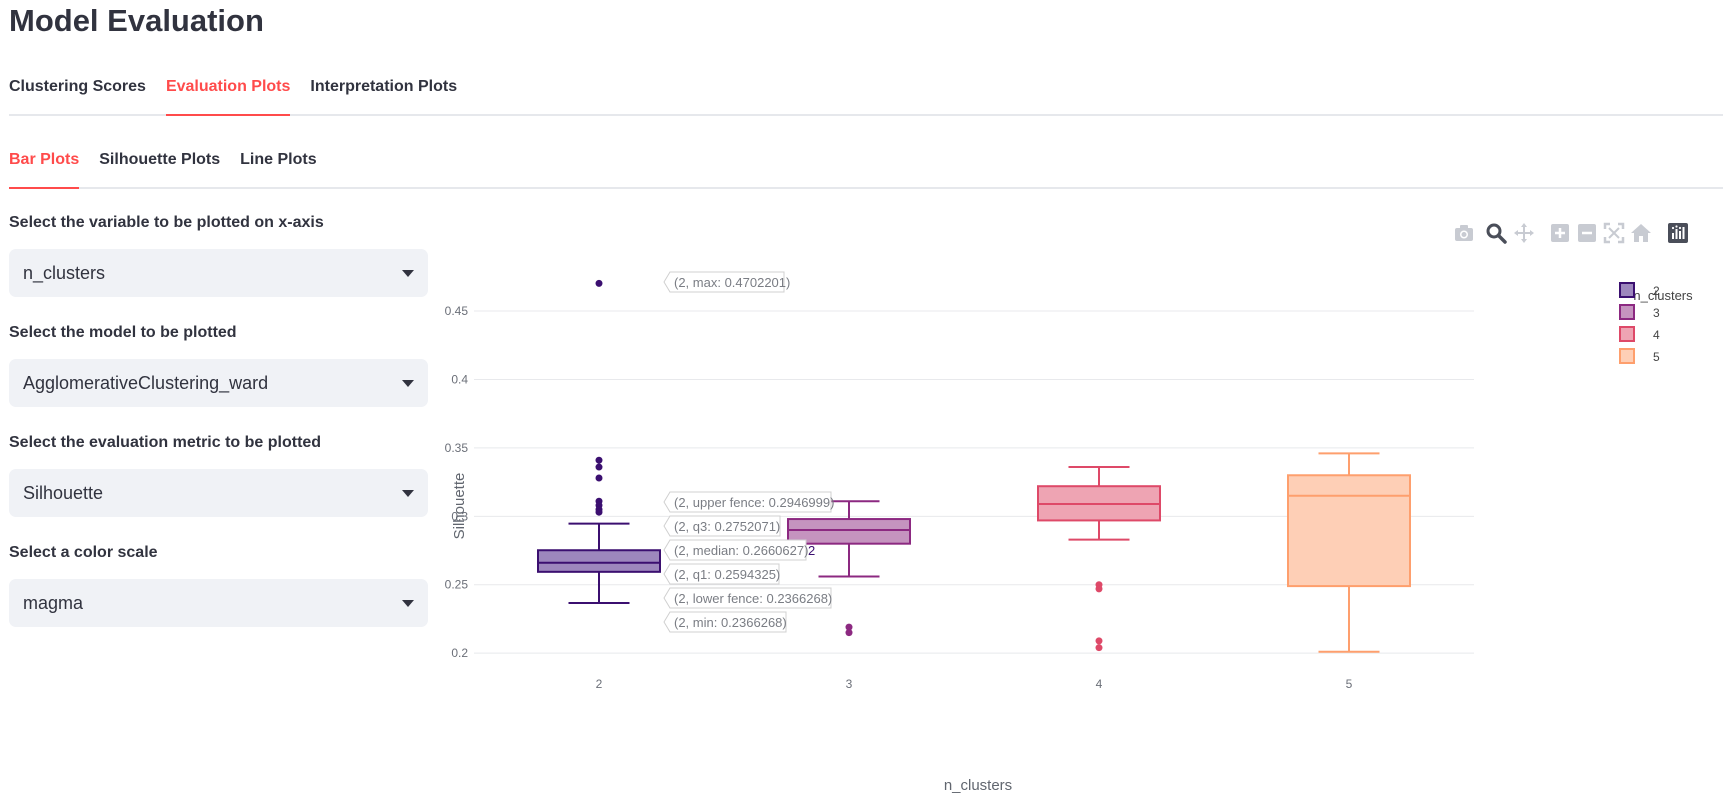 The height and width of the screenshot is (802, 1732). Describe the element at coordinates (599, 684) in the screenshot. I see `x-tick-label: 2` at that location.